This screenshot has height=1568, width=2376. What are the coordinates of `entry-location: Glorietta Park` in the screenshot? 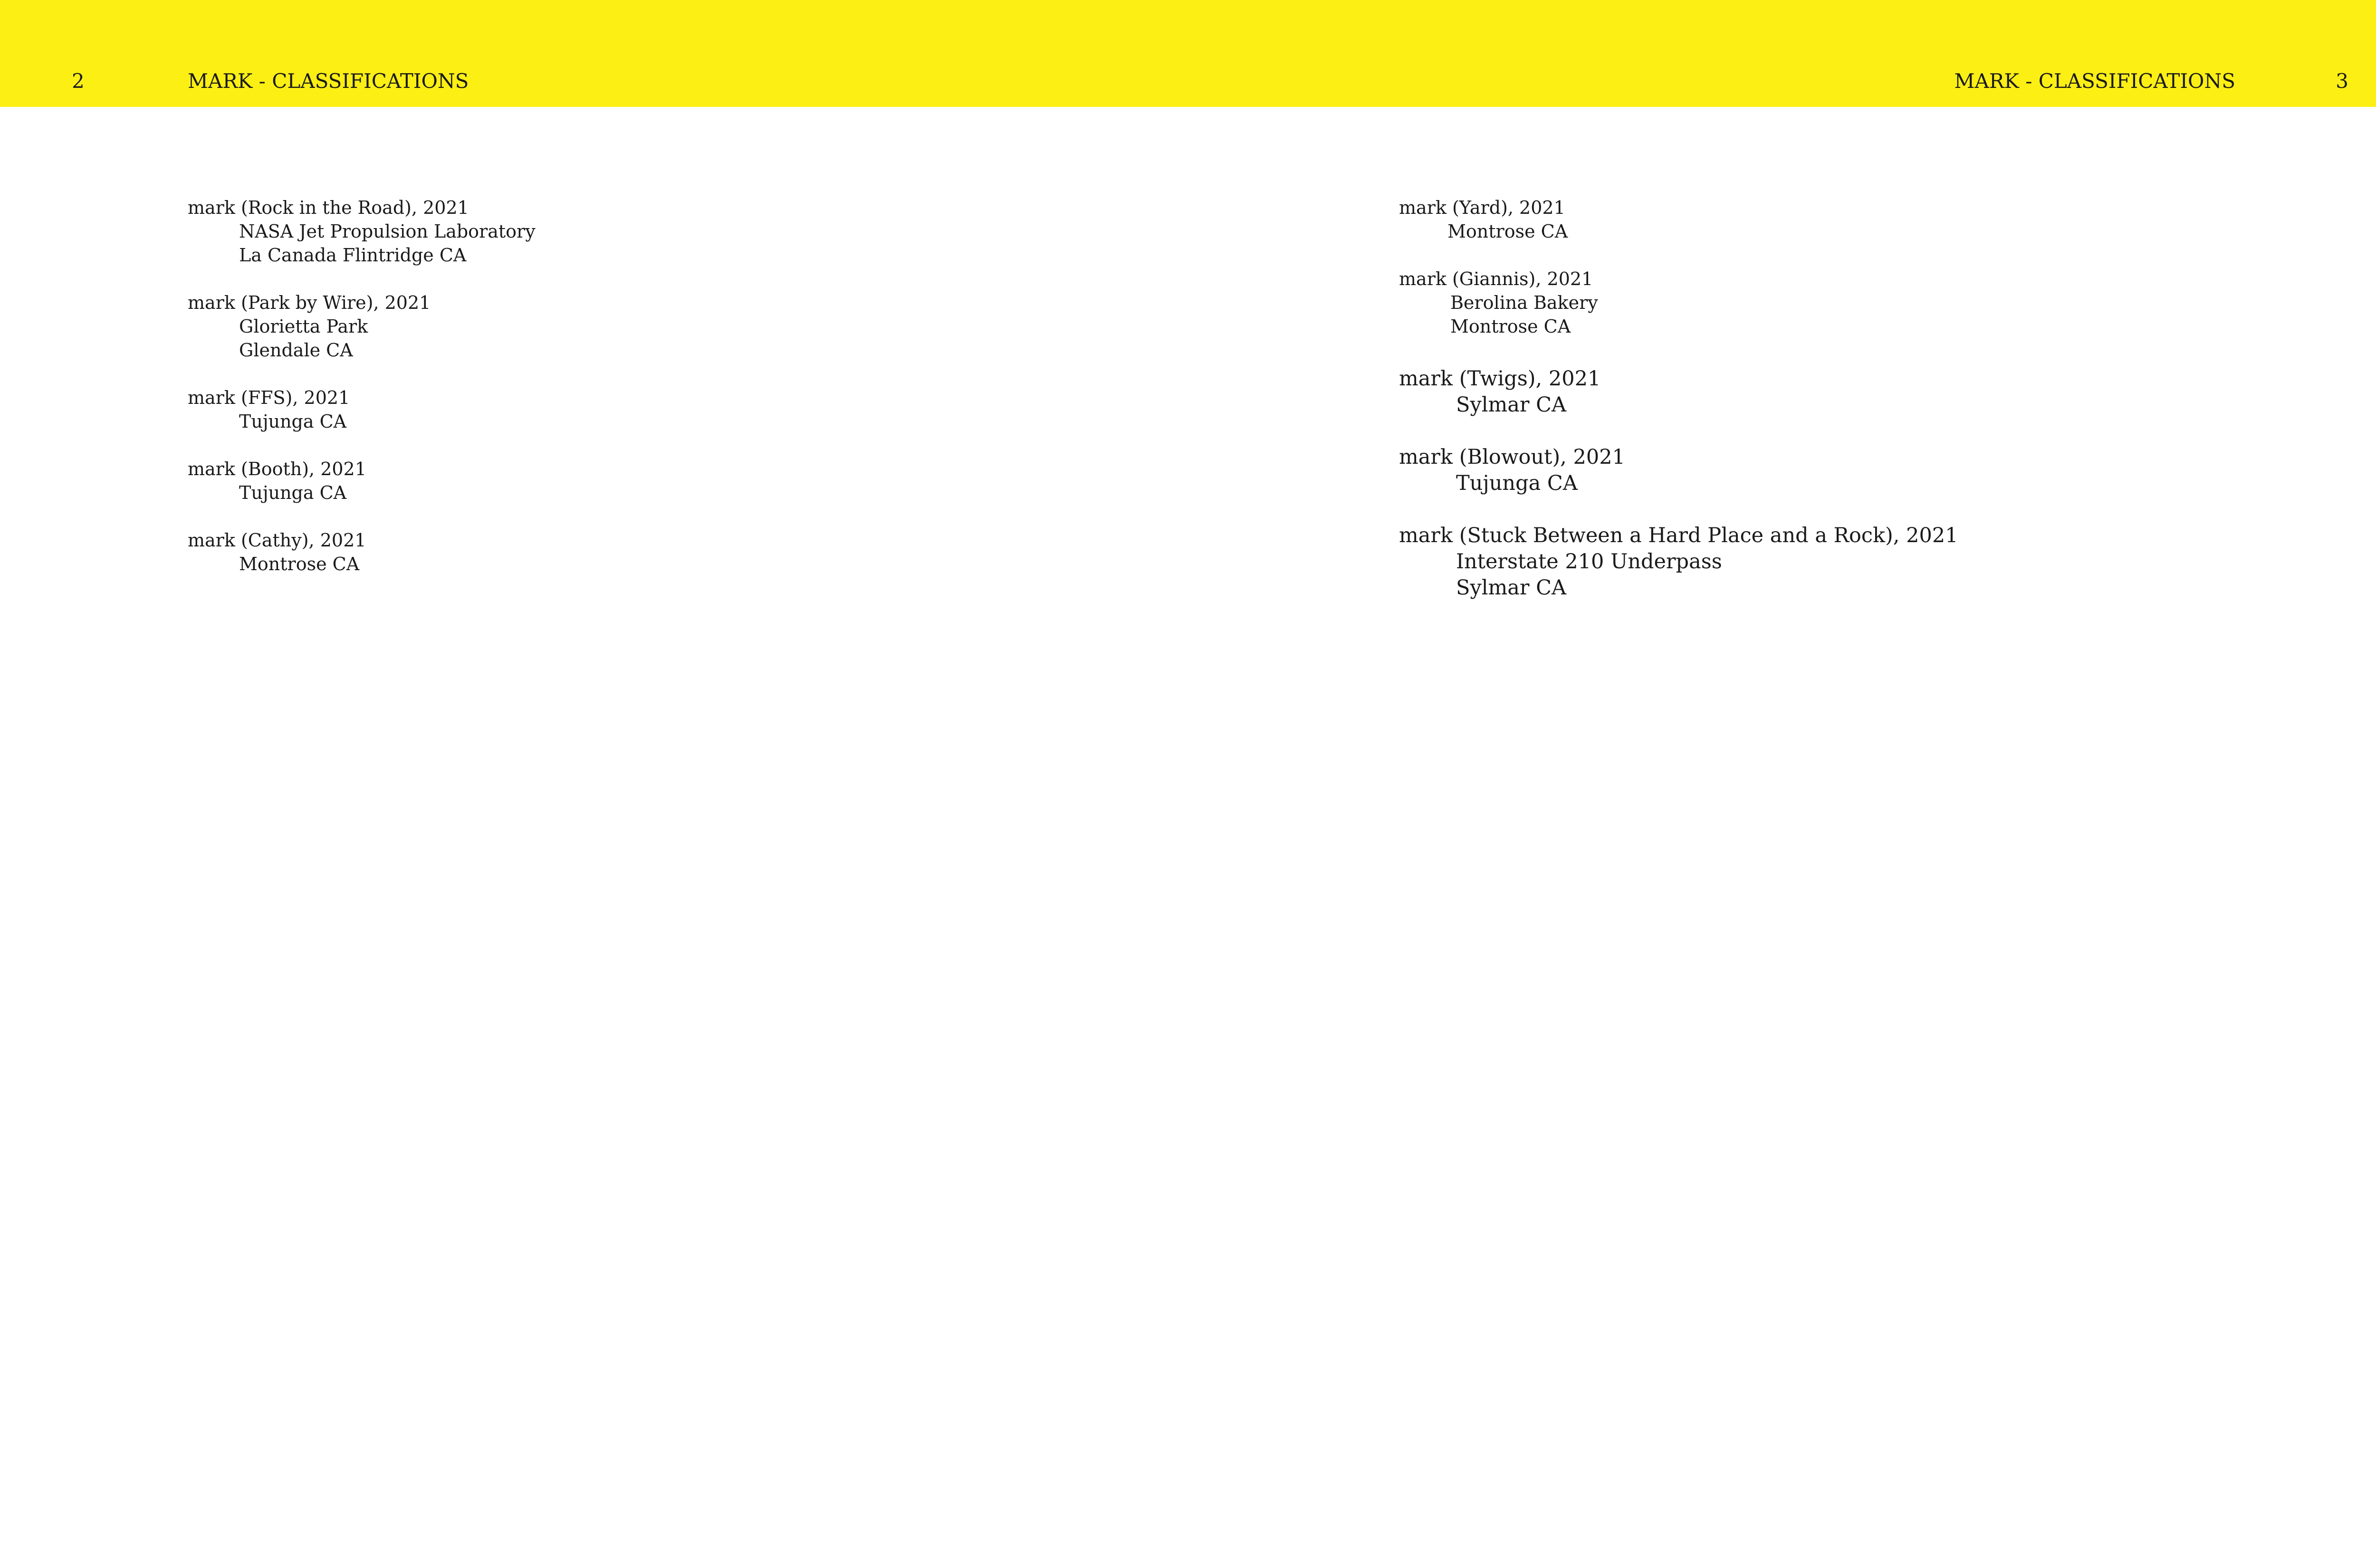 It's located at (303, 326).